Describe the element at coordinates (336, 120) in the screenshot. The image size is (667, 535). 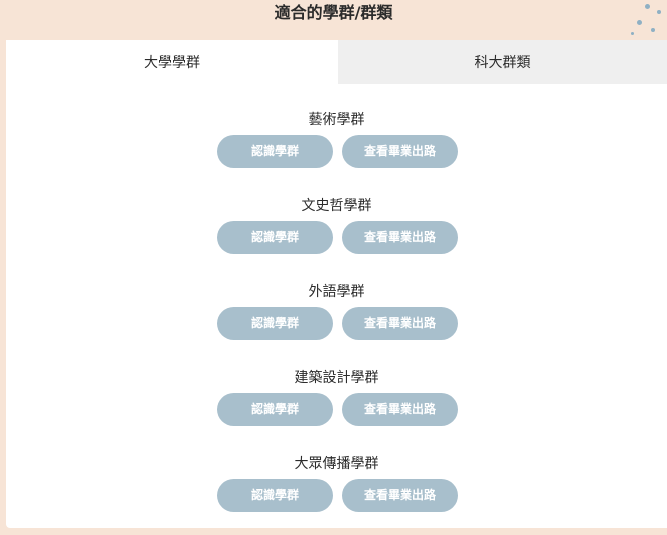
I see `group-title: 藝術學群` at that location.